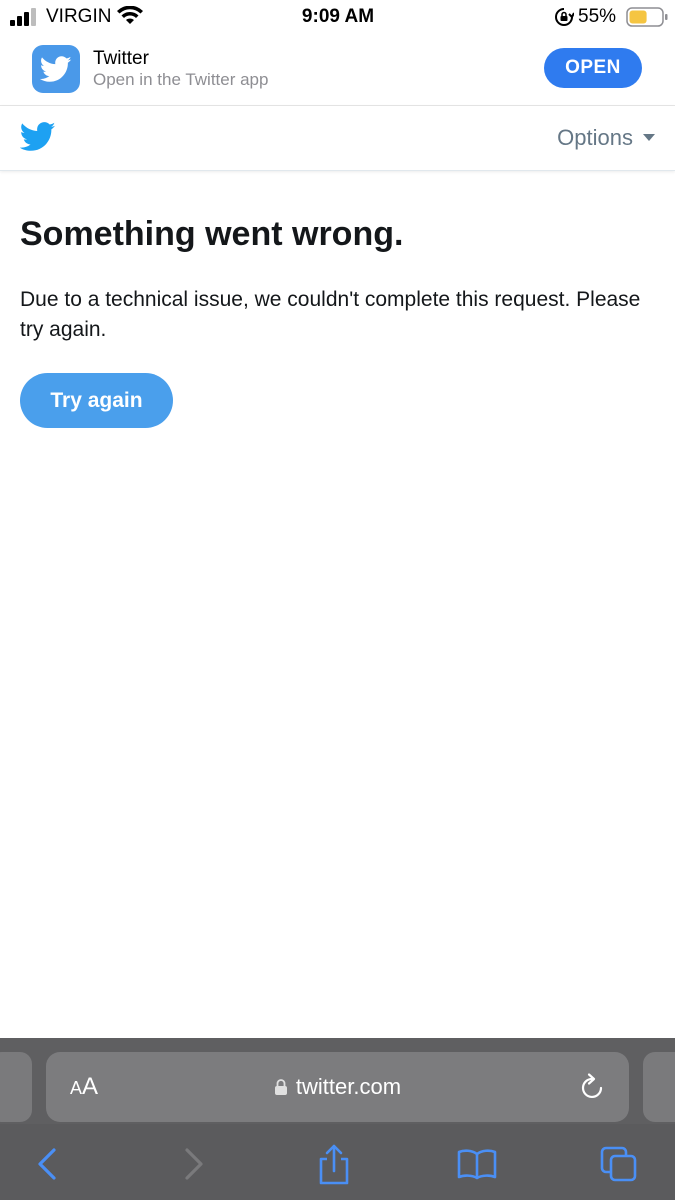 The height and width of the screenshot is (1200, 675). I want to click on back-icon, so click(47, 1164).